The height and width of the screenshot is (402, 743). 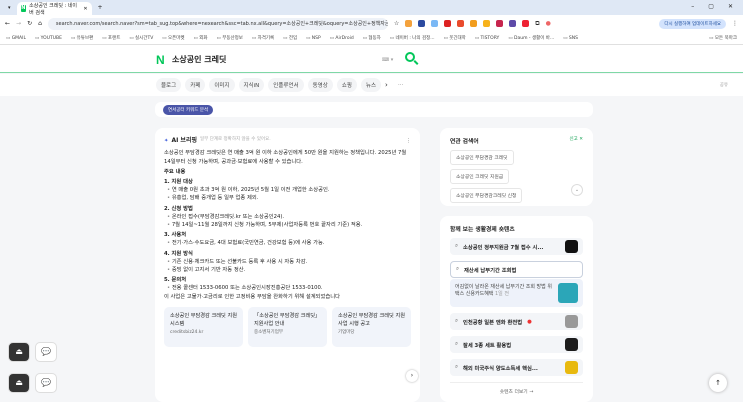 I want to click on bookmark: 오픈마켓, so click(x=173, y=38).